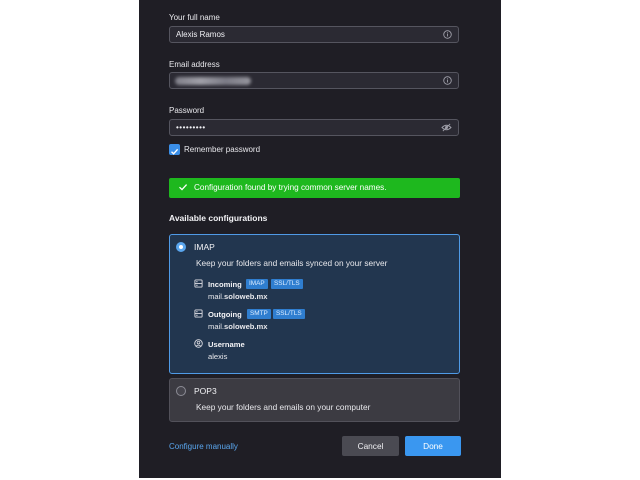  Describe the element at coordinates (194, 17) in the screenshot. I see `name-label: Your full name` at that location.